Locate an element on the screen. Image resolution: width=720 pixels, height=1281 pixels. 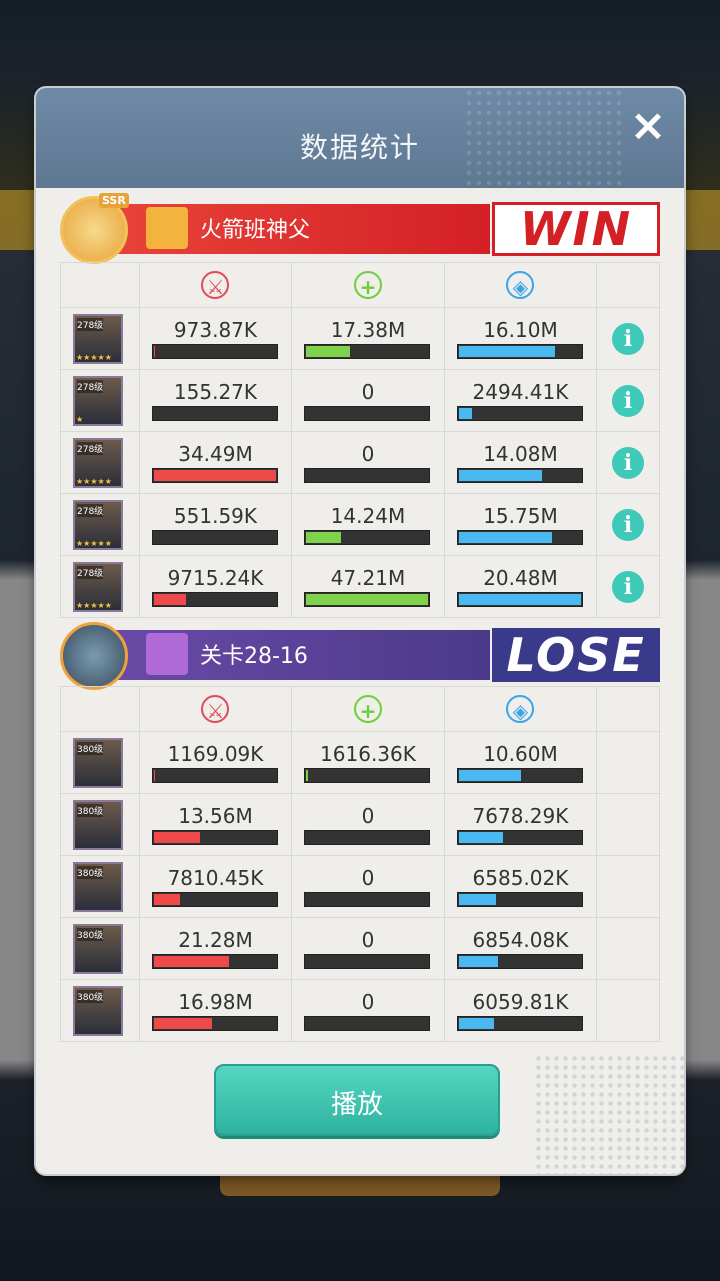
hero-portrait: 278级 ★ is located at coordinates (98, 401).